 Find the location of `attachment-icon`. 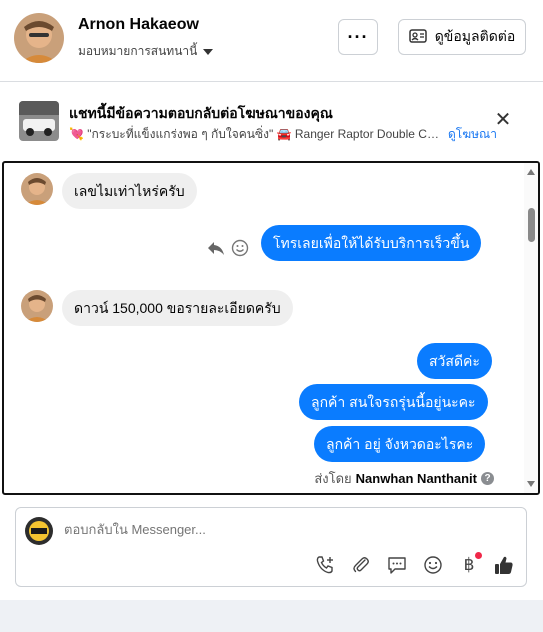

attachment-icon is located at coordinates (361, 565).